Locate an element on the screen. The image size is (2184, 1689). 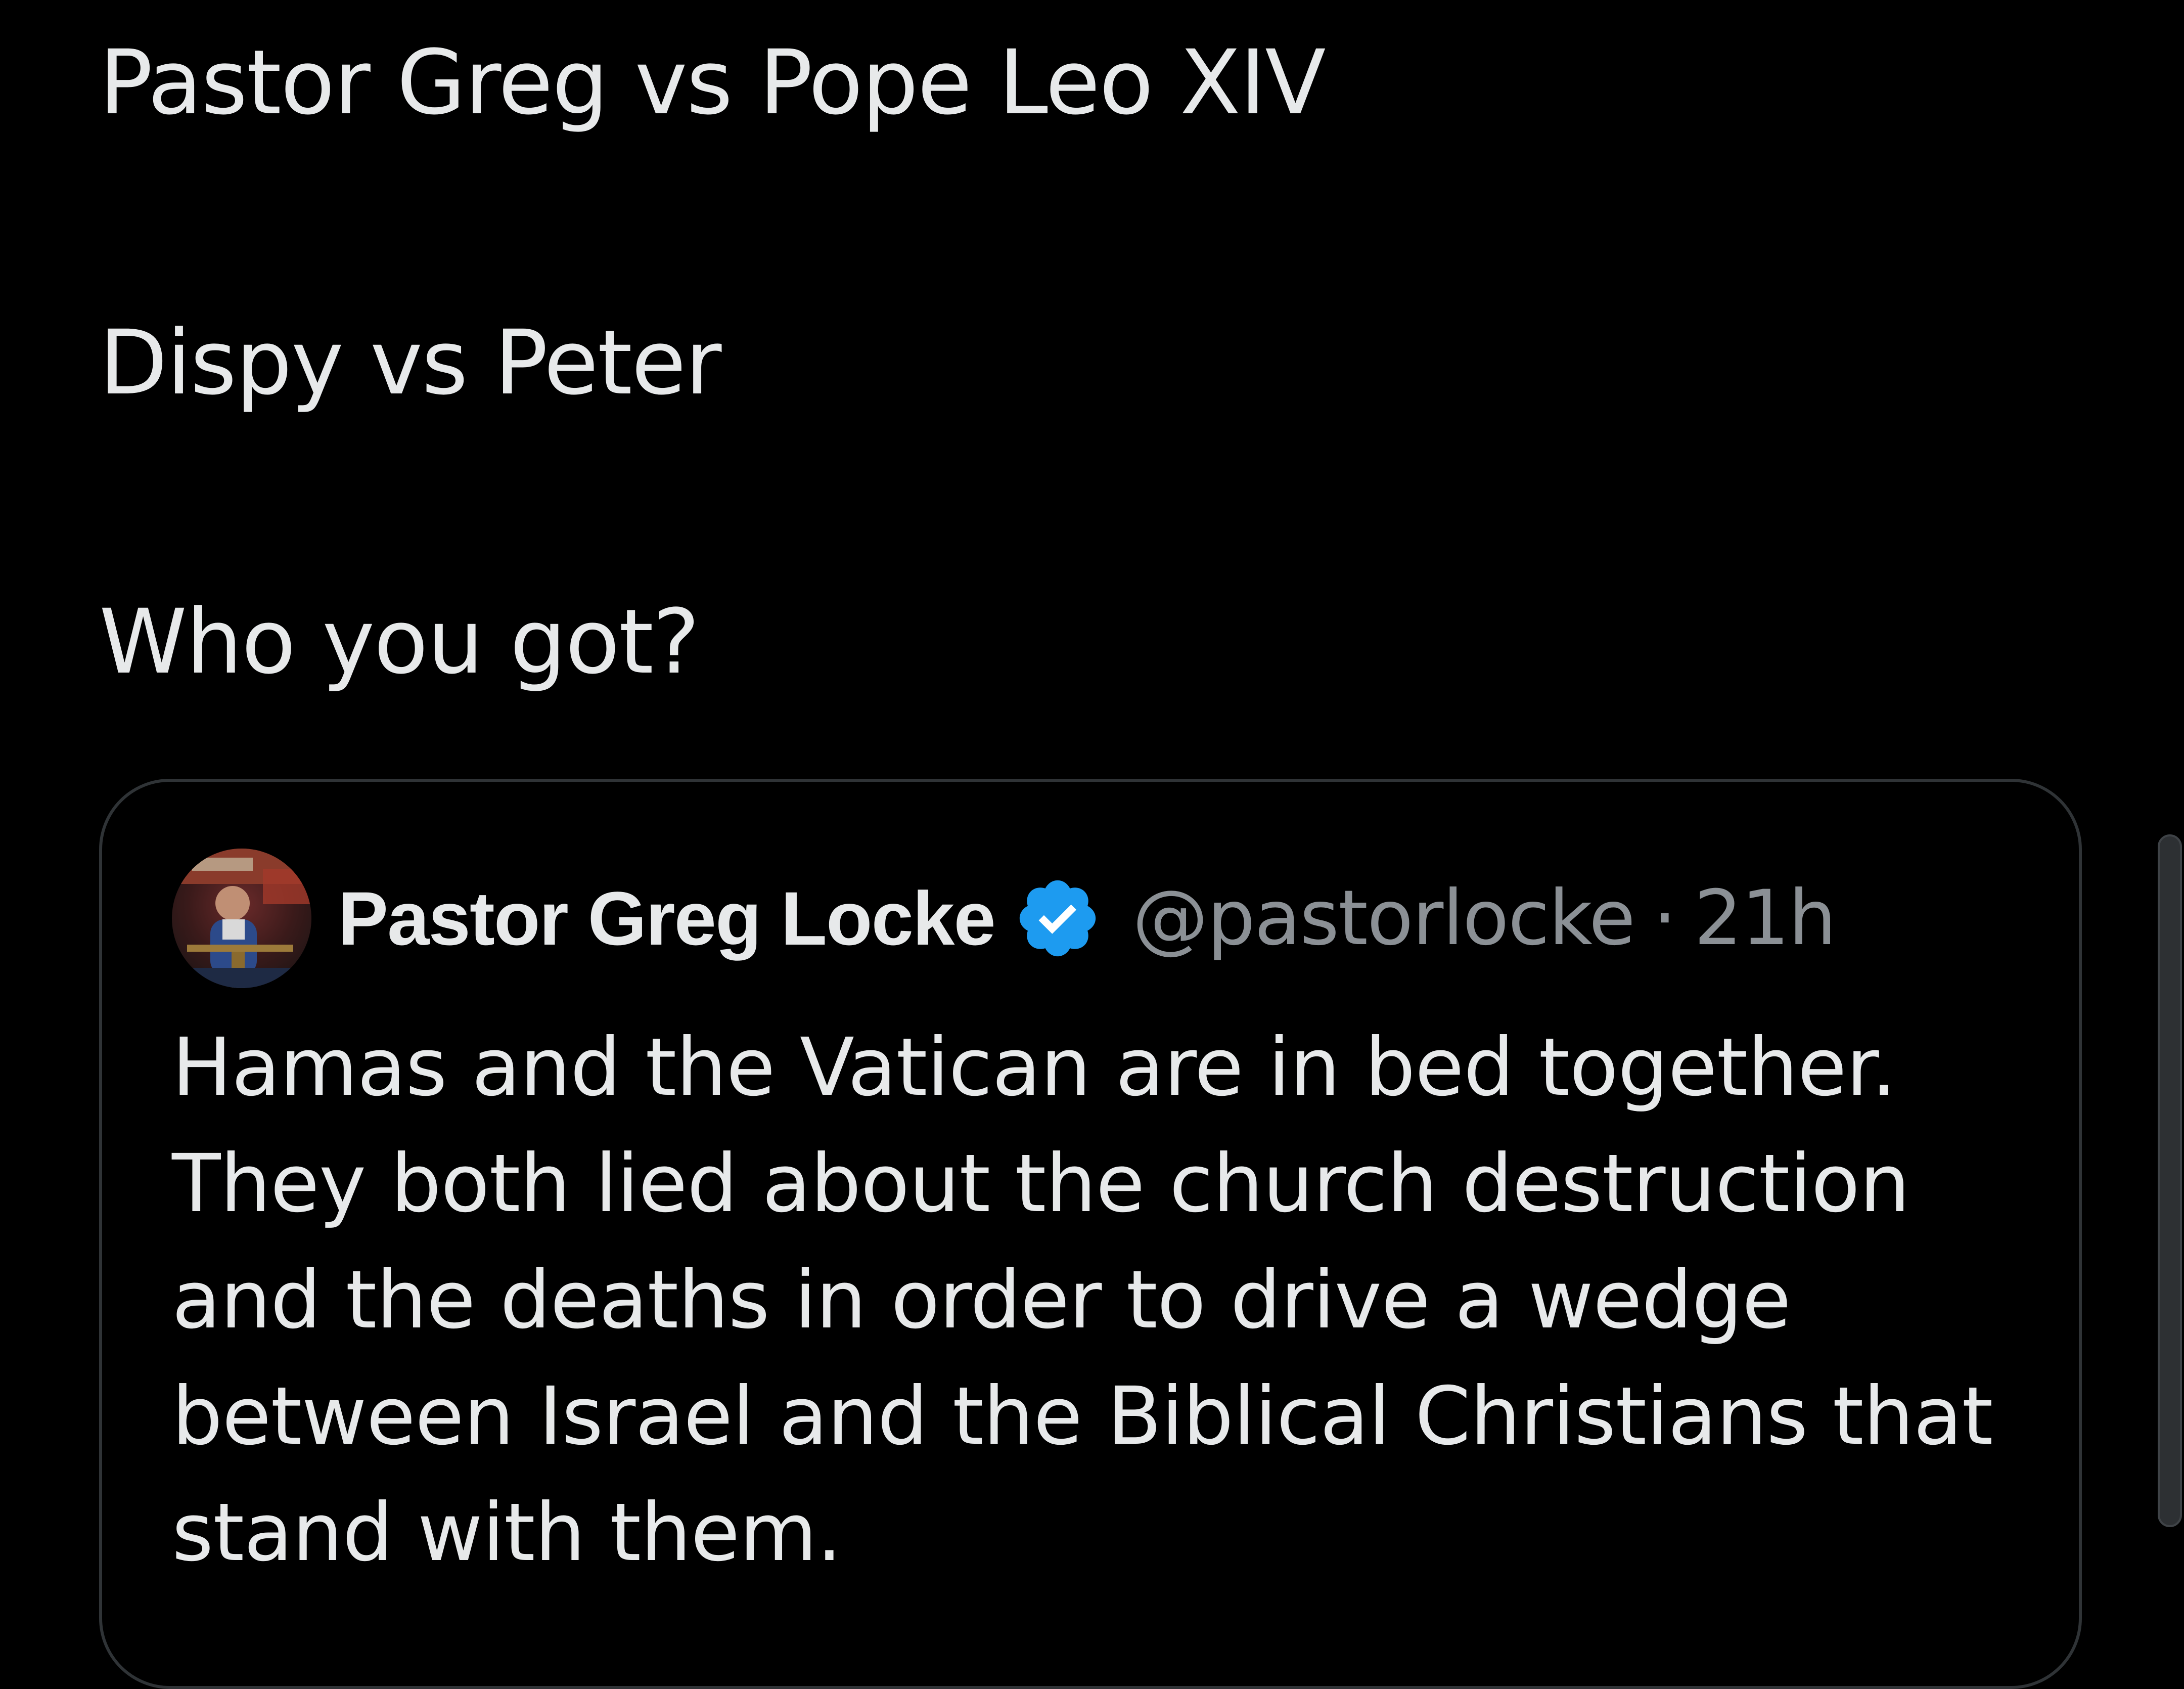
timestamp: 21h is located at coordinates (1765, 918).